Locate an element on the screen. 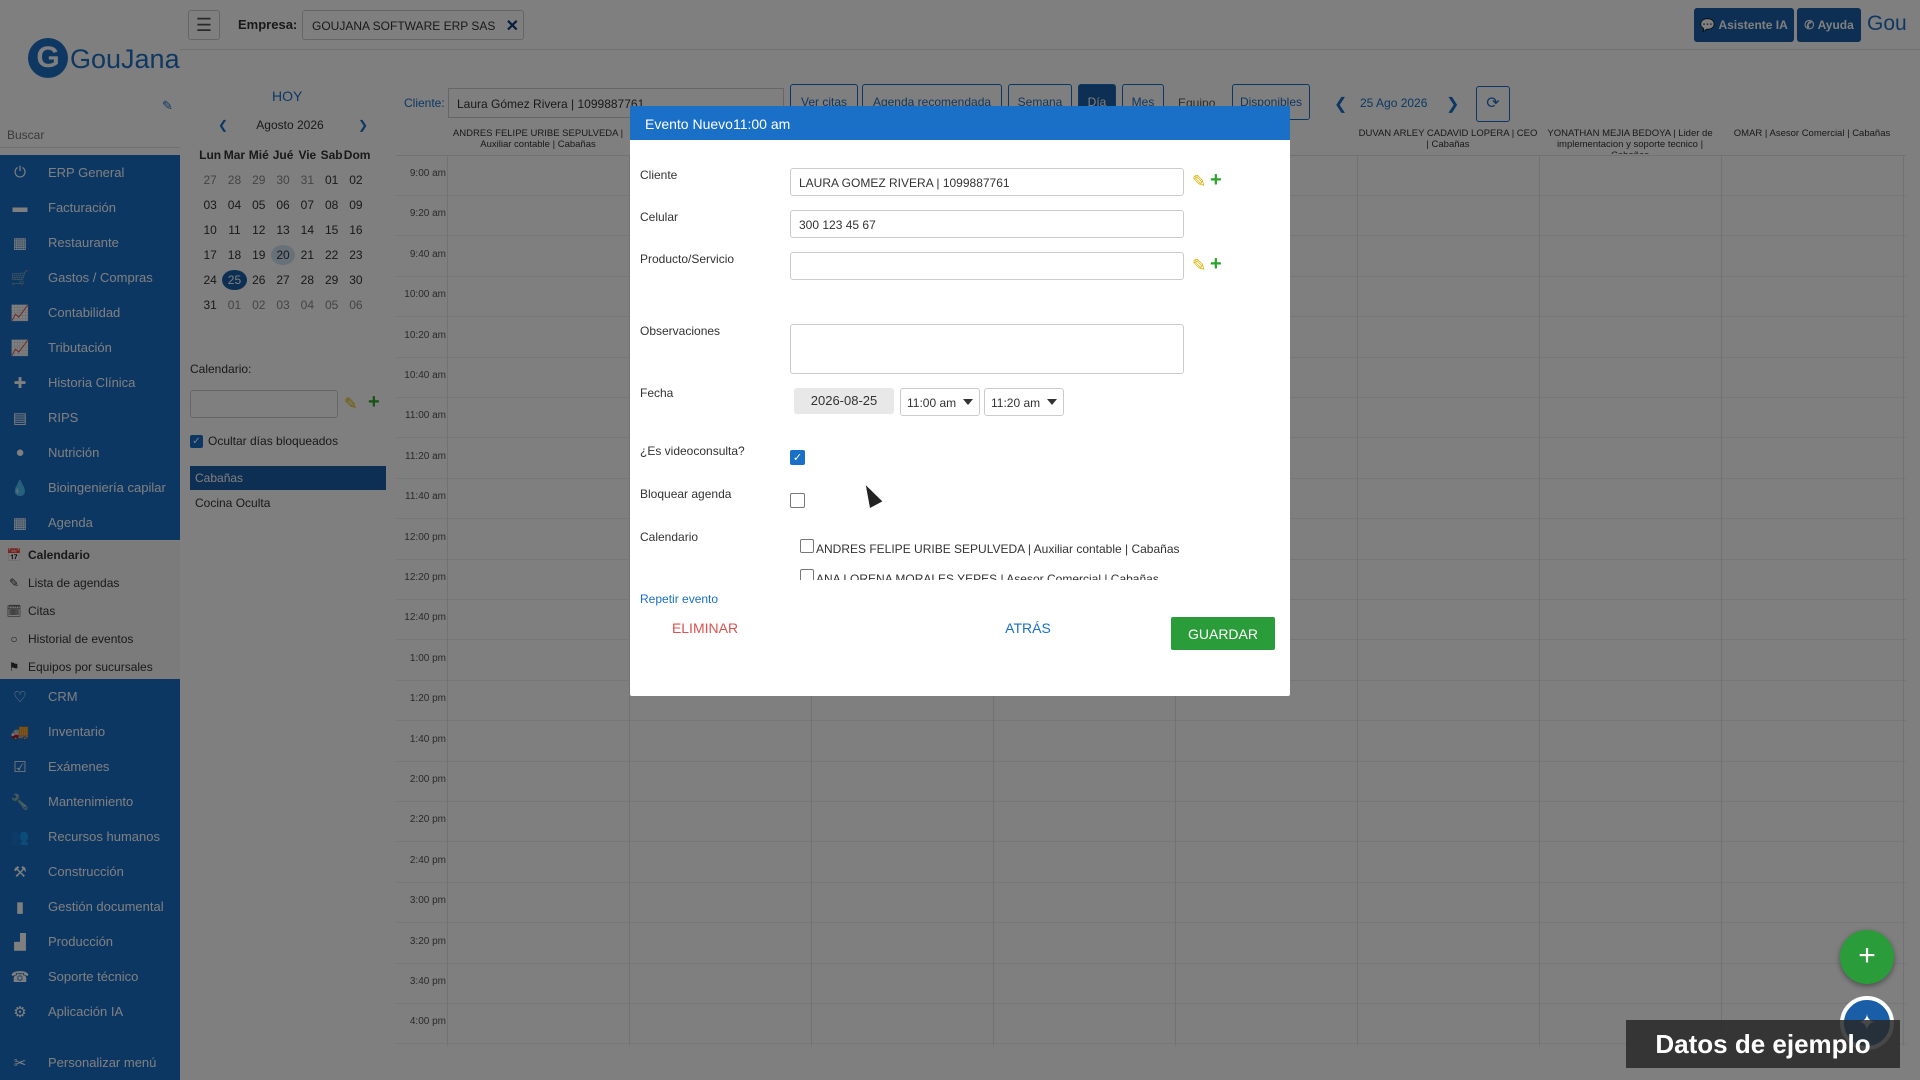  modal-title: Evento Nuevo11:00 am is located at coordinates (960, 123).